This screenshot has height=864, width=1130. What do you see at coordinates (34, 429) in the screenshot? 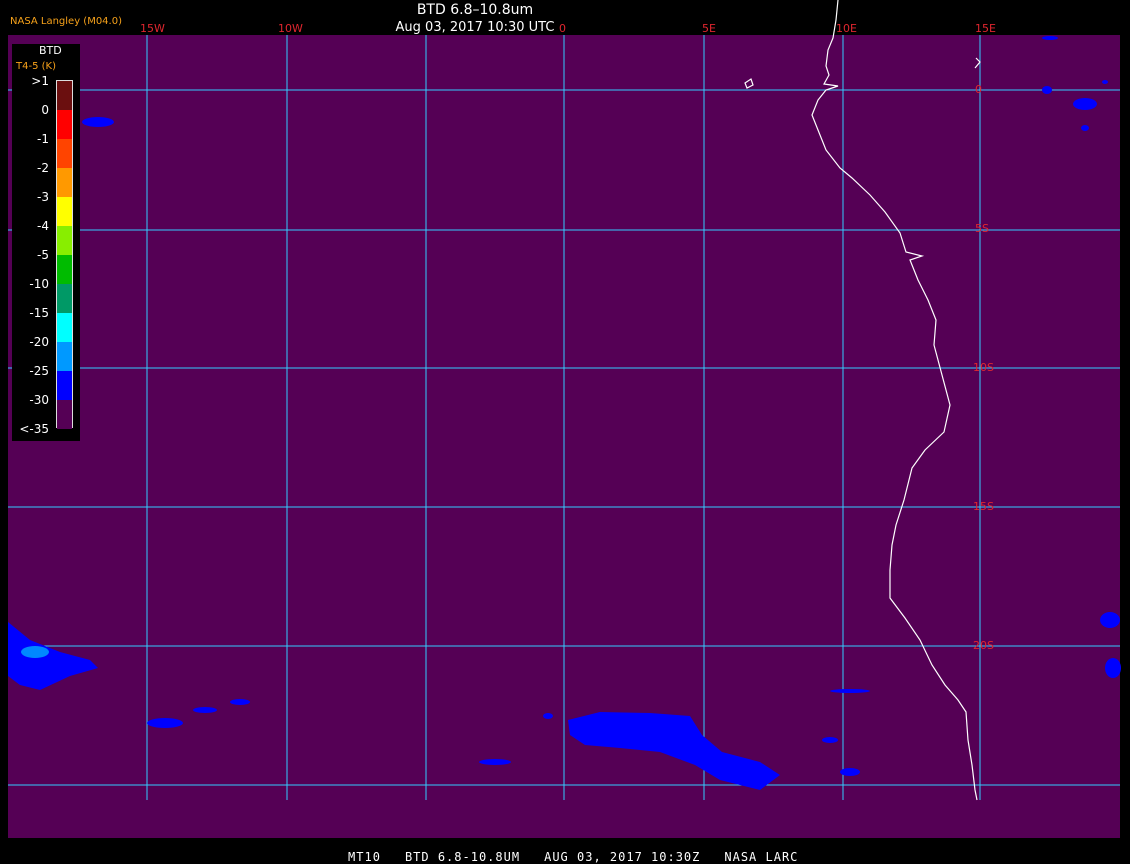
I see `legend-tick-label: <-35` at bounding box center [34, 429].